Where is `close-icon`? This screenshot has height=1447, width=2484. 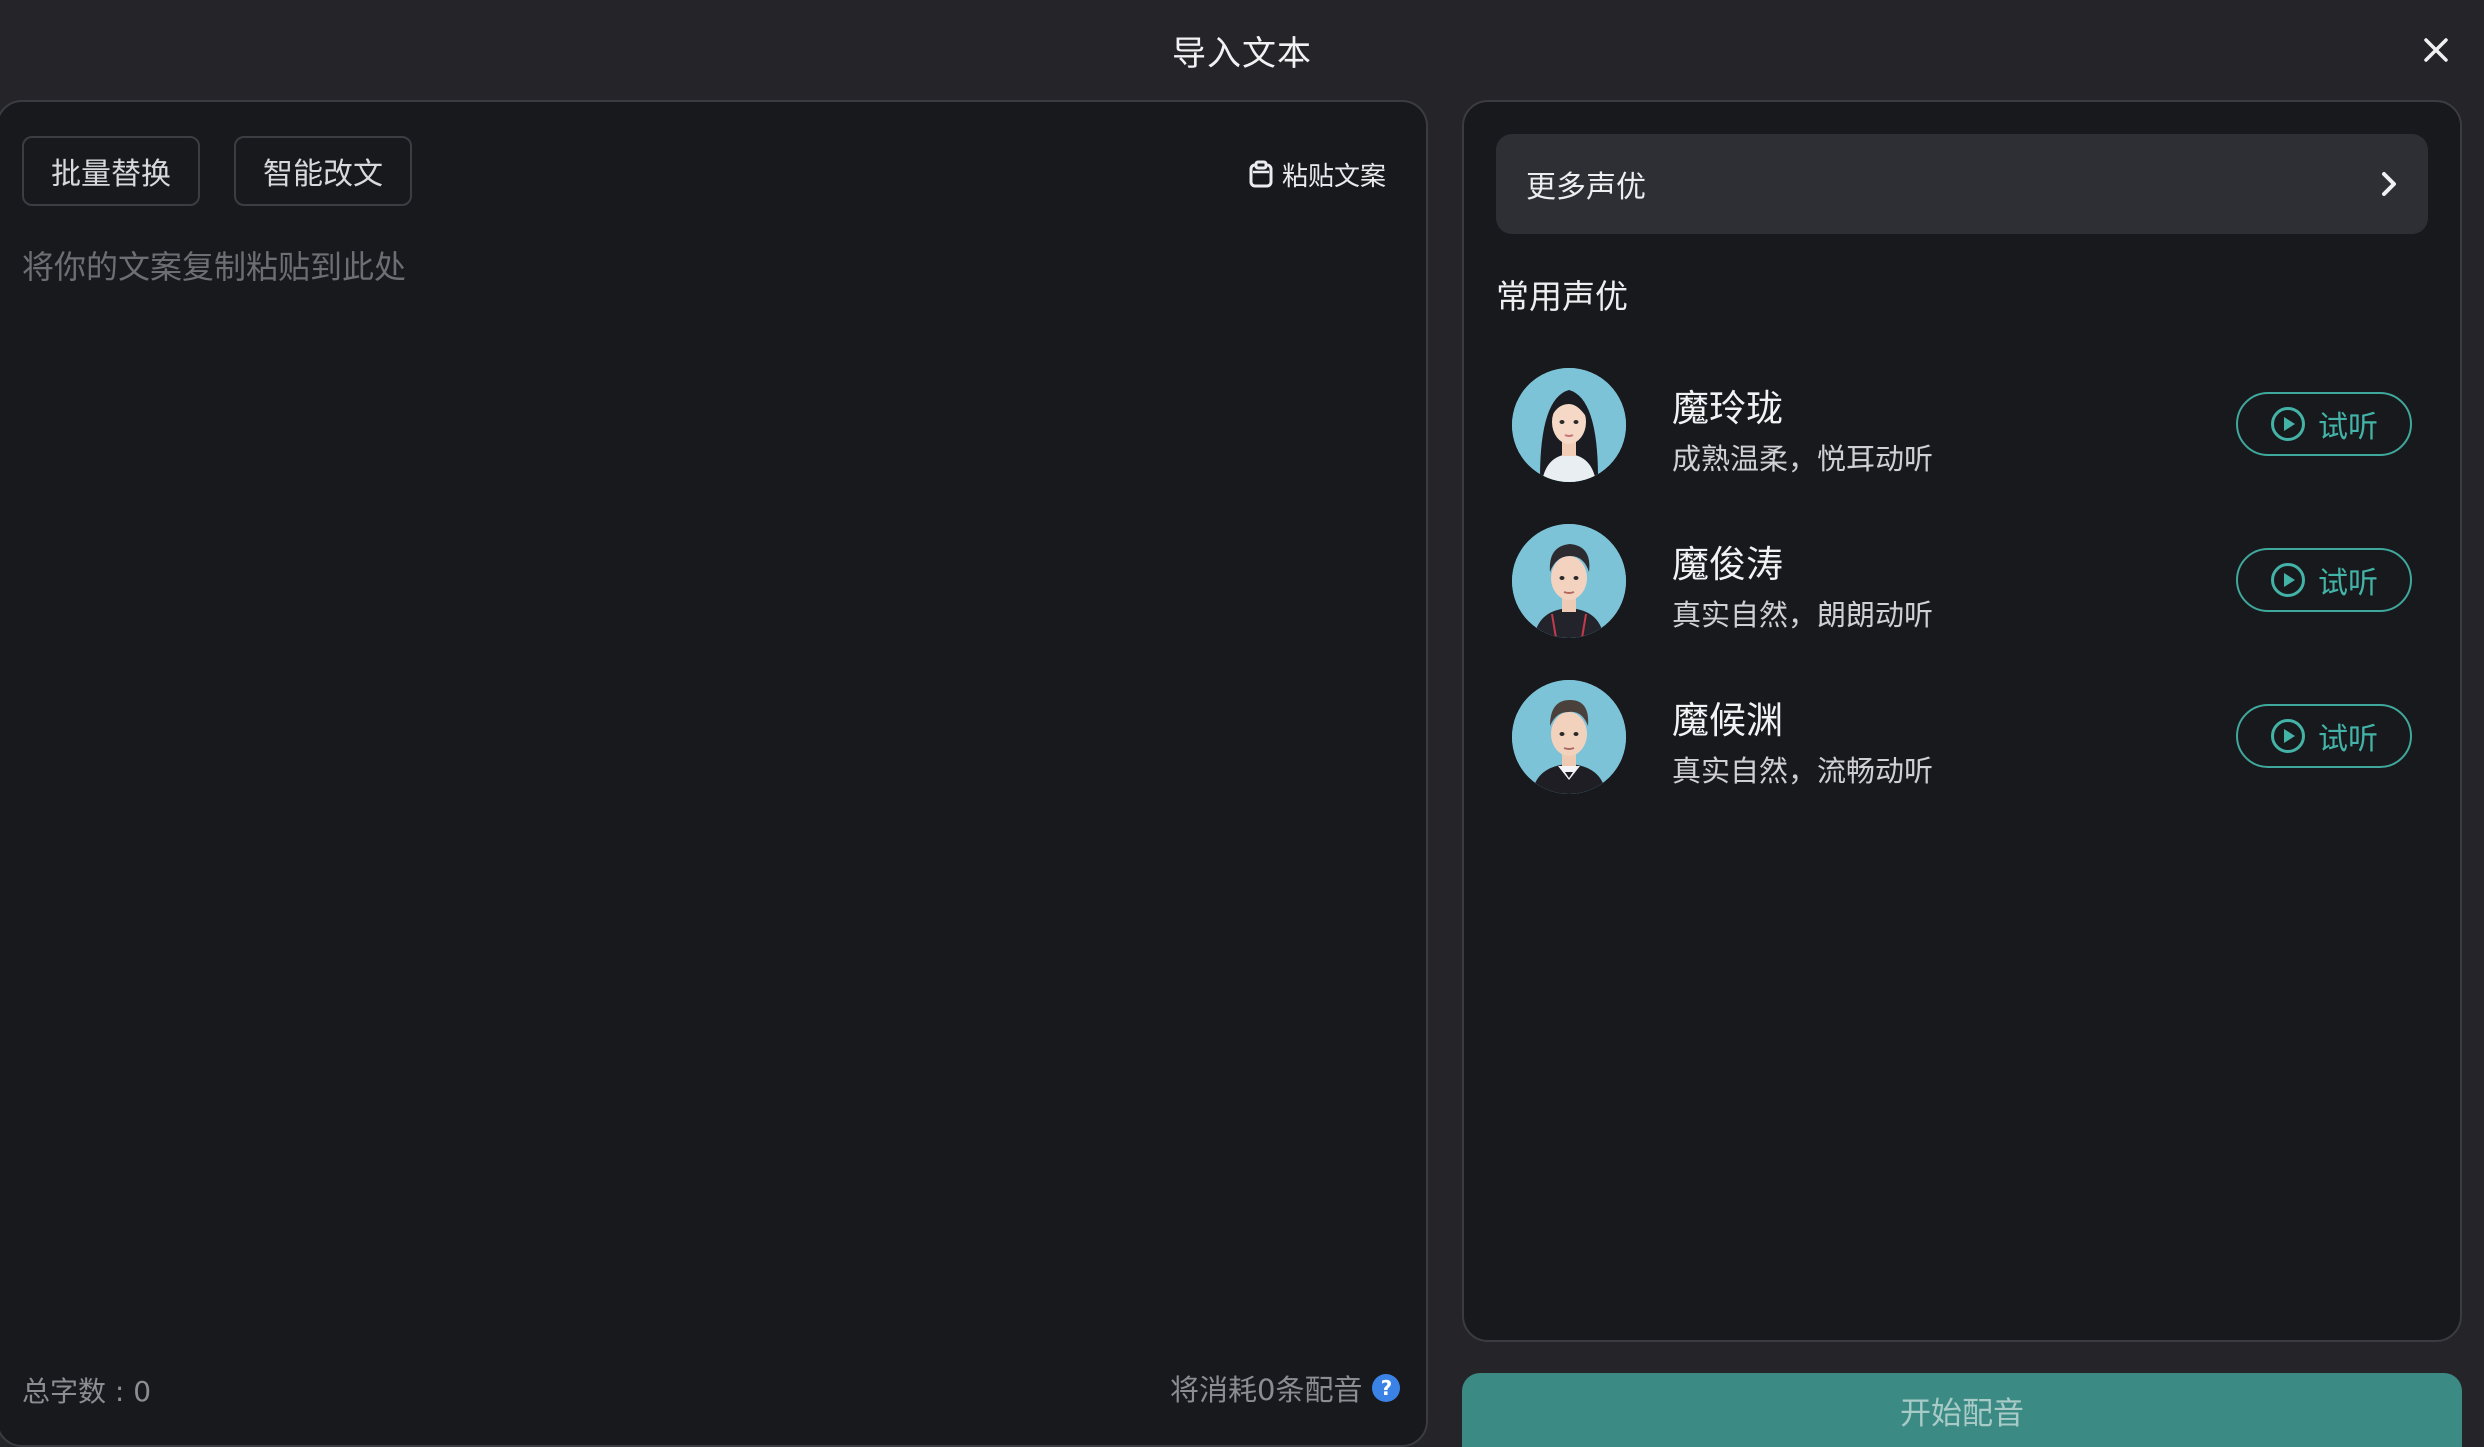
close-icon is located at coordinates (2436, 50).